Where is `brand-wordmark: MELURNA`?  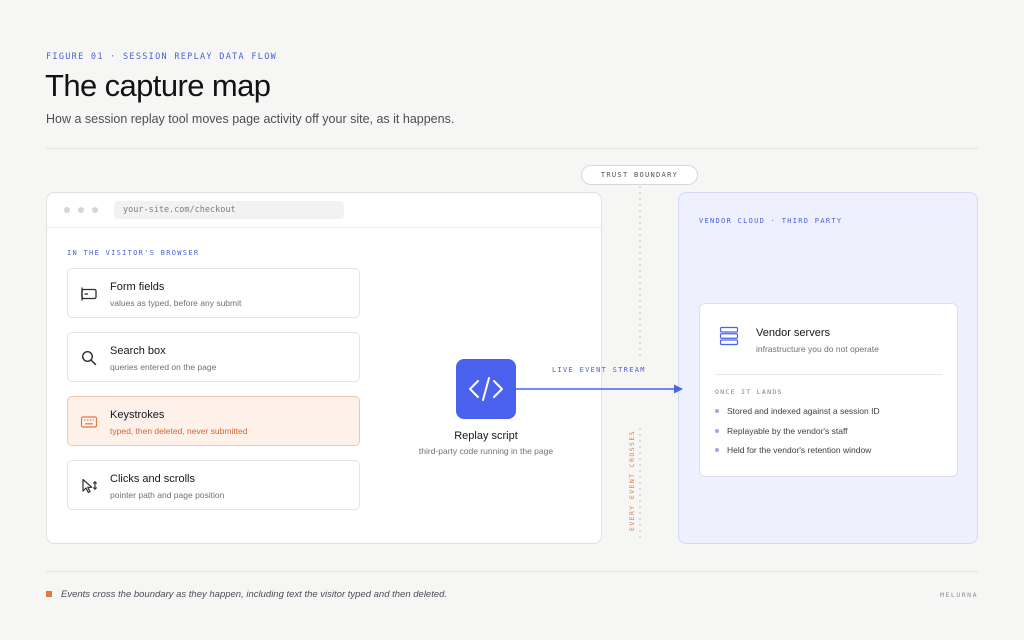
brand-wordmark: MELURNA is located at coordinates (959, 595).